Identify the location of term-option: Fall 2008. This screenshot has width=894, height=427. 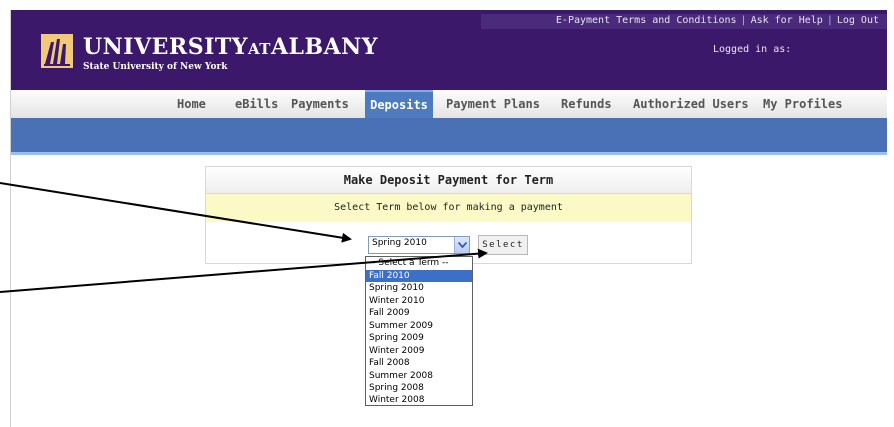
(419, 363).